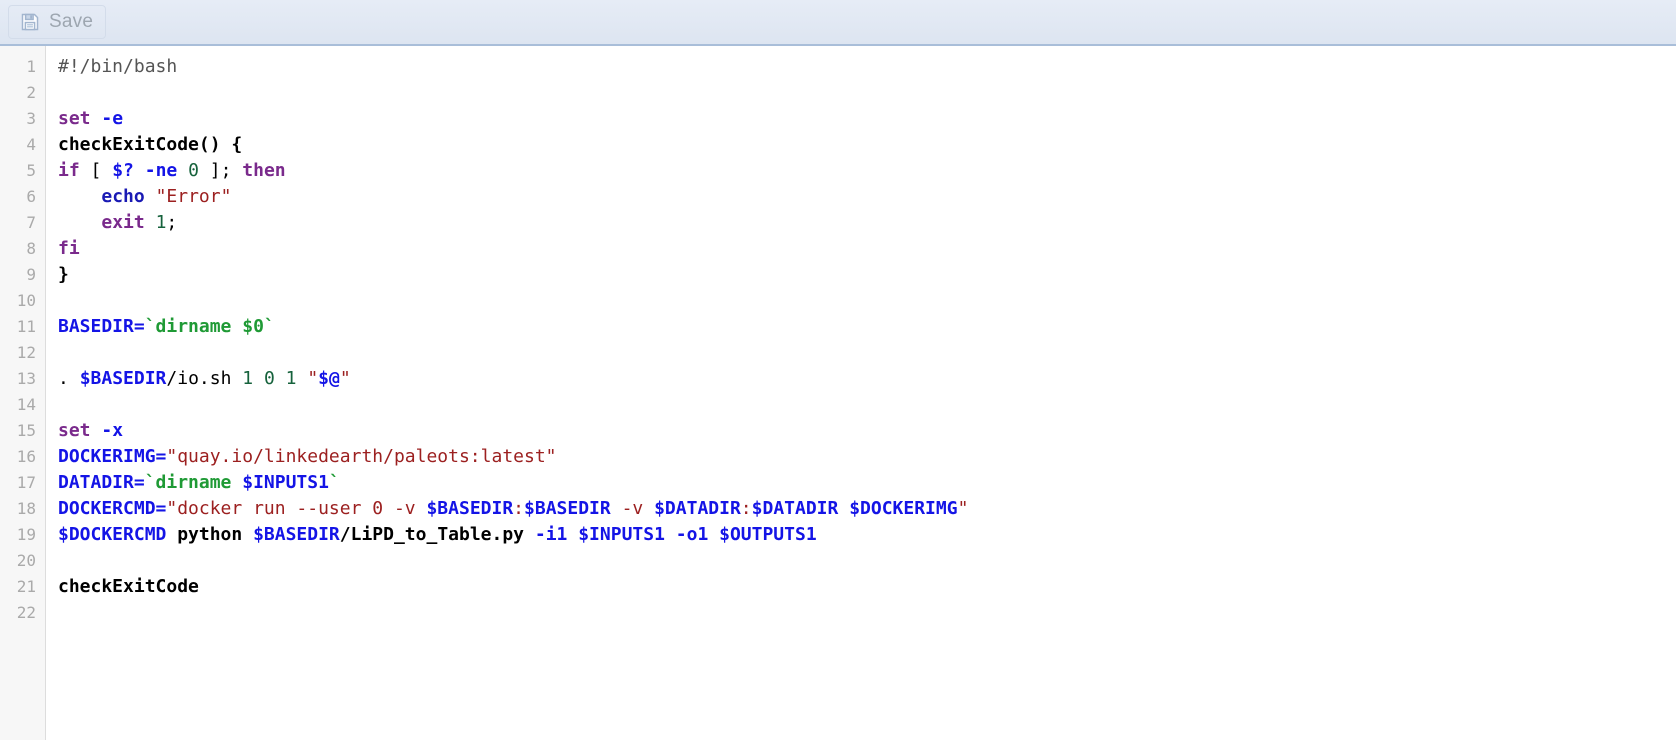 This screenshot has height=740, width=1676. I want to click on code-token: ];, so click(220, 170).